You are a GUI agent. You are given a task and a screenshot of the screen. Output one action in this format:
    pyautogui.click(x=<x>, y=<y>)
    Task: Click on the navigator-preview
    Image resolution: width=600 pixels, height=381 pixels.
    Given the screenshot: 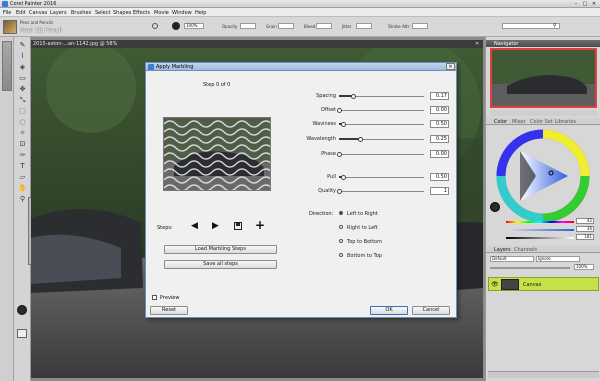 What is the action you would take?
    pyautogui.click(x=543, y=78)
    